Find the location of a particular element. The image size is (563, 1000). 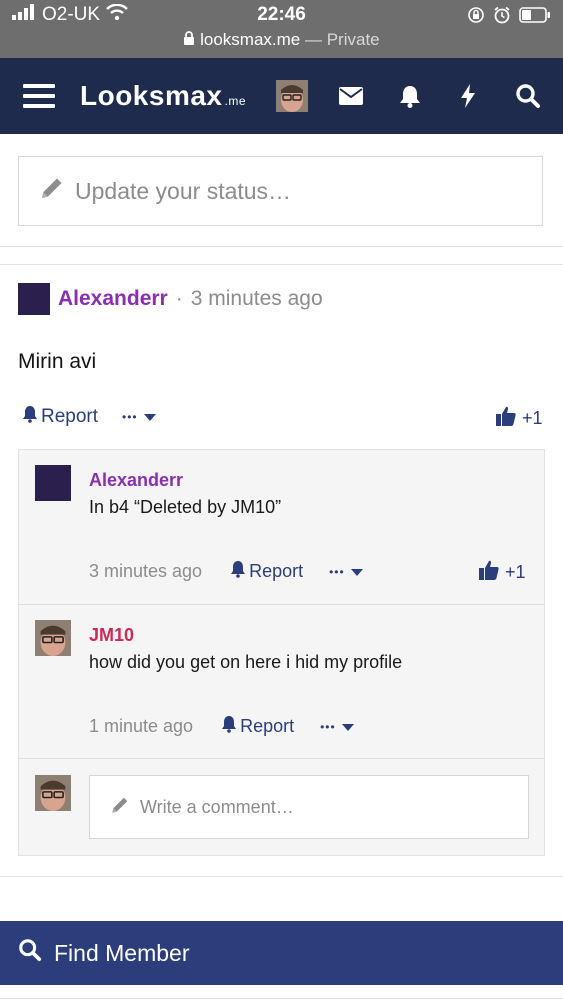

post-body: Mirin avi is located at coordinates (57, 361).